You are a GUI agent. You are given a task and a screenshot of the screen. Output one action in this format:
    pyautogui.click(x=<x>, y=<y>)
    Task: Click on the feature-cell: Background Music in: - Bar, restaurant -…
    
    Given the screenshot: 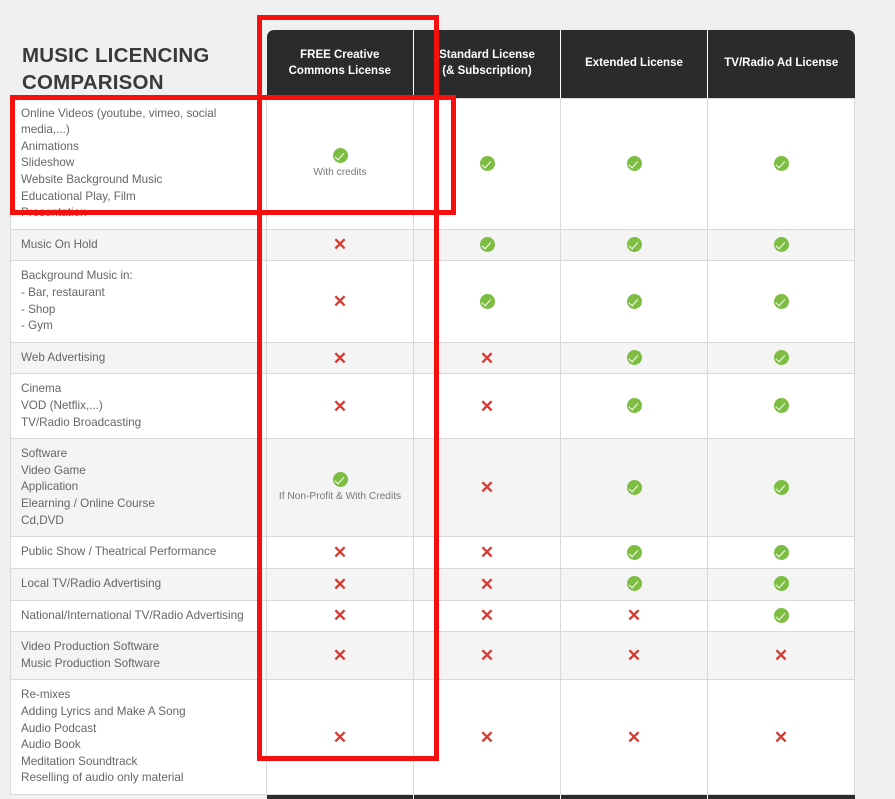 What is the action you would take?
    pyautogui.click(x=138, y=301)
    